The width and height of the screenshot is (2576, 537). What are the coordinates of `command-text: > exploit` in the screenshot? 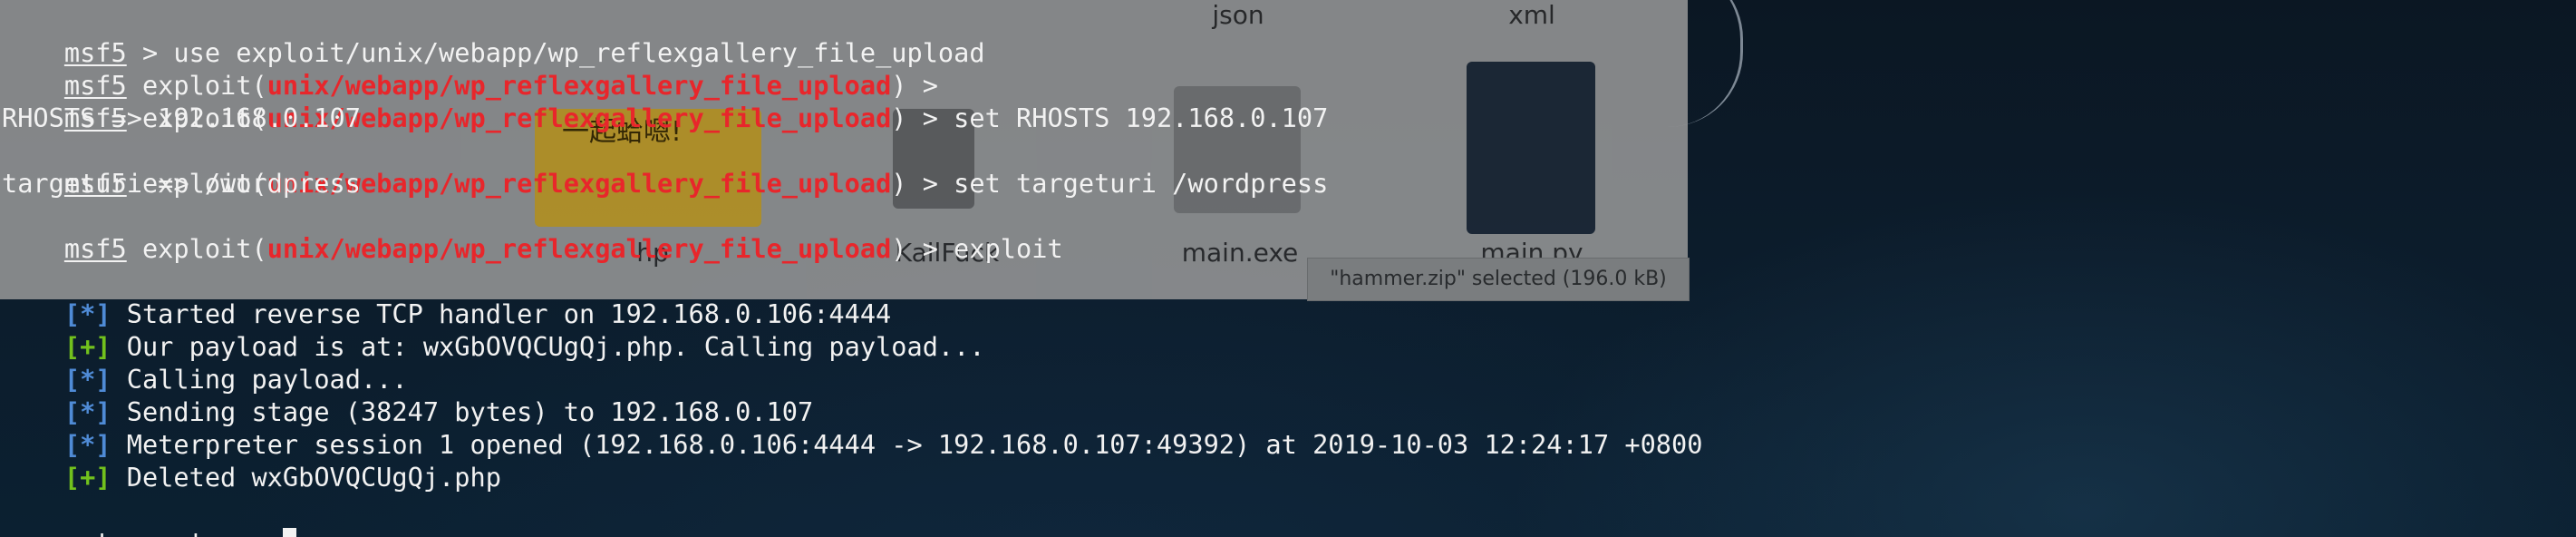 It's located at (984, 249).